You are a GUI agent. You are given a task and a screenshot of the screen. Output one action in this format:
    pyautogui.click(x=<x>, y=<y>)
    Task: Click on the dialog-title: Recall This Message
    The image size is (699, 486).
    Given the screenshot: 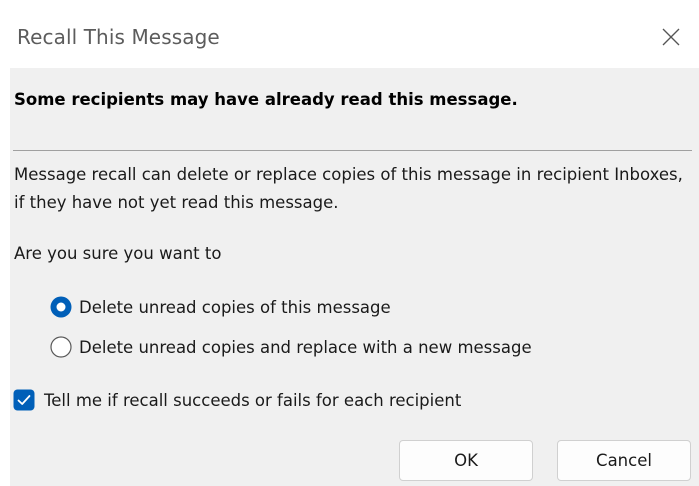 What is the action you would take?
    pyautogui.click(x=118, y=37)
    